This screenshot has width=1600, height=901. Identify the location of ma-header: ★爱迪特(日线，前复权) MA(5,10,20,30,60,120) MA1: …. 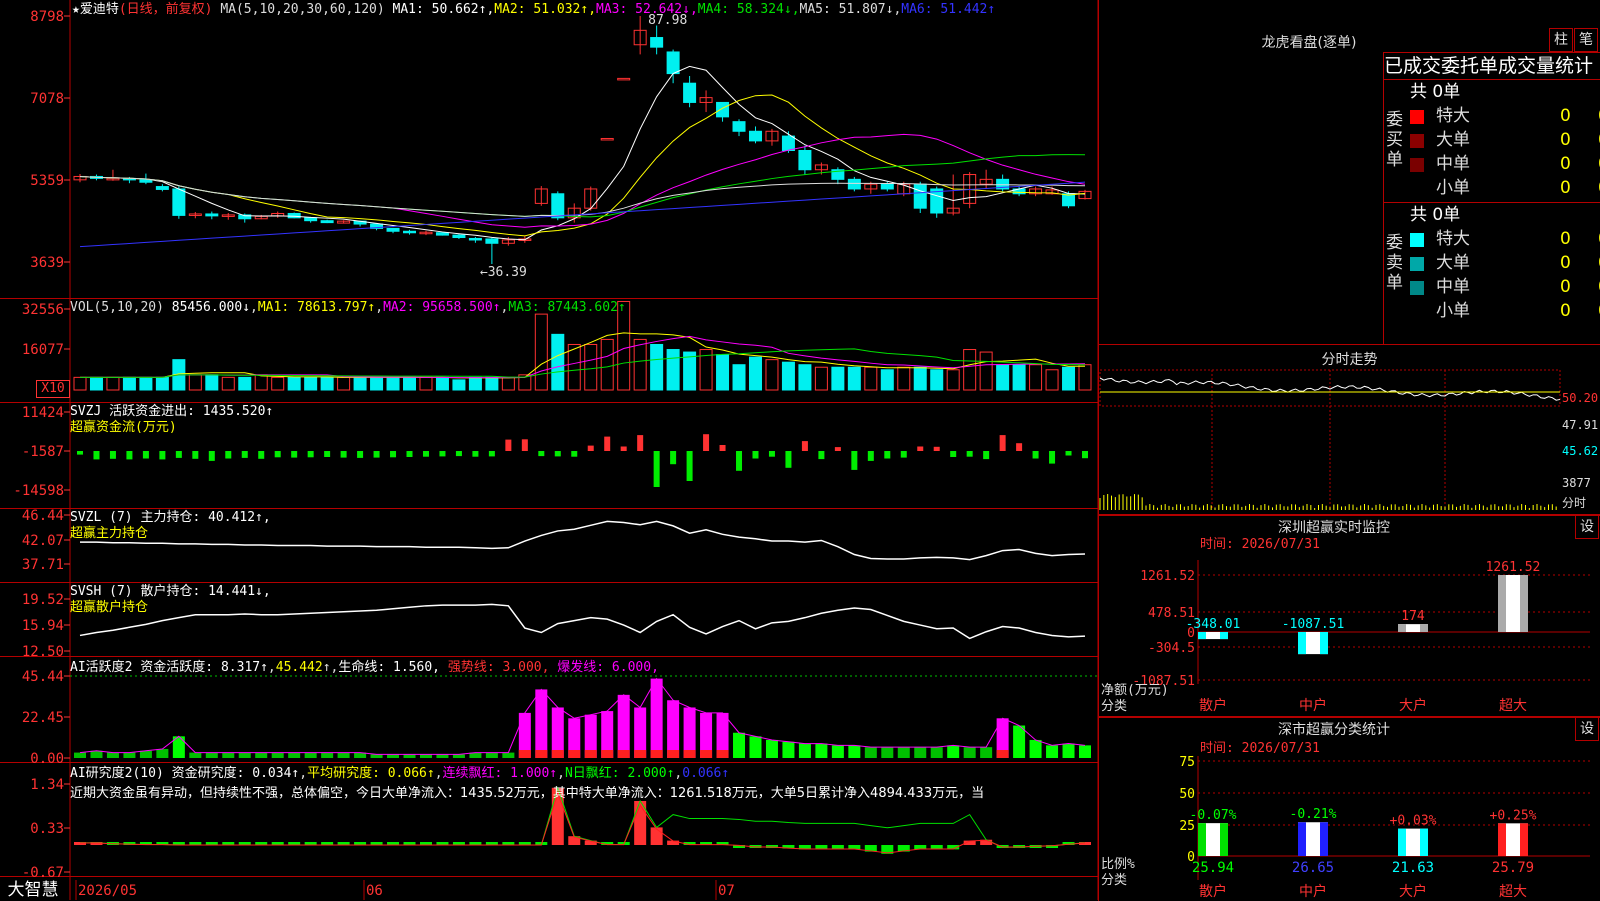
(533, 9).